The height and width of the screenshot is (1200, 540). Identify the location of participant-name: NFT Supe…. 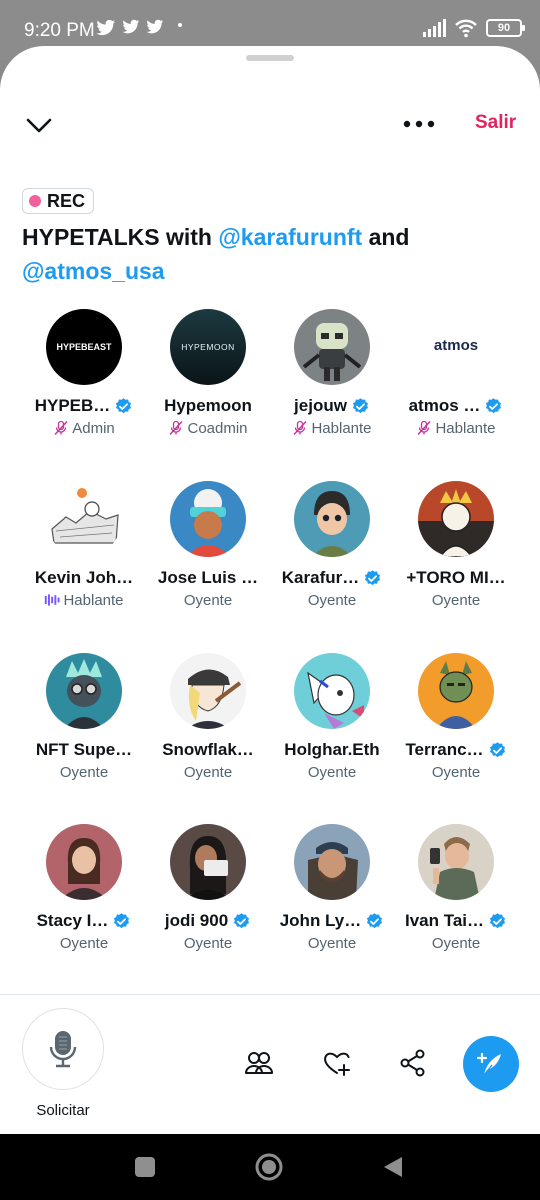
(84, 749).